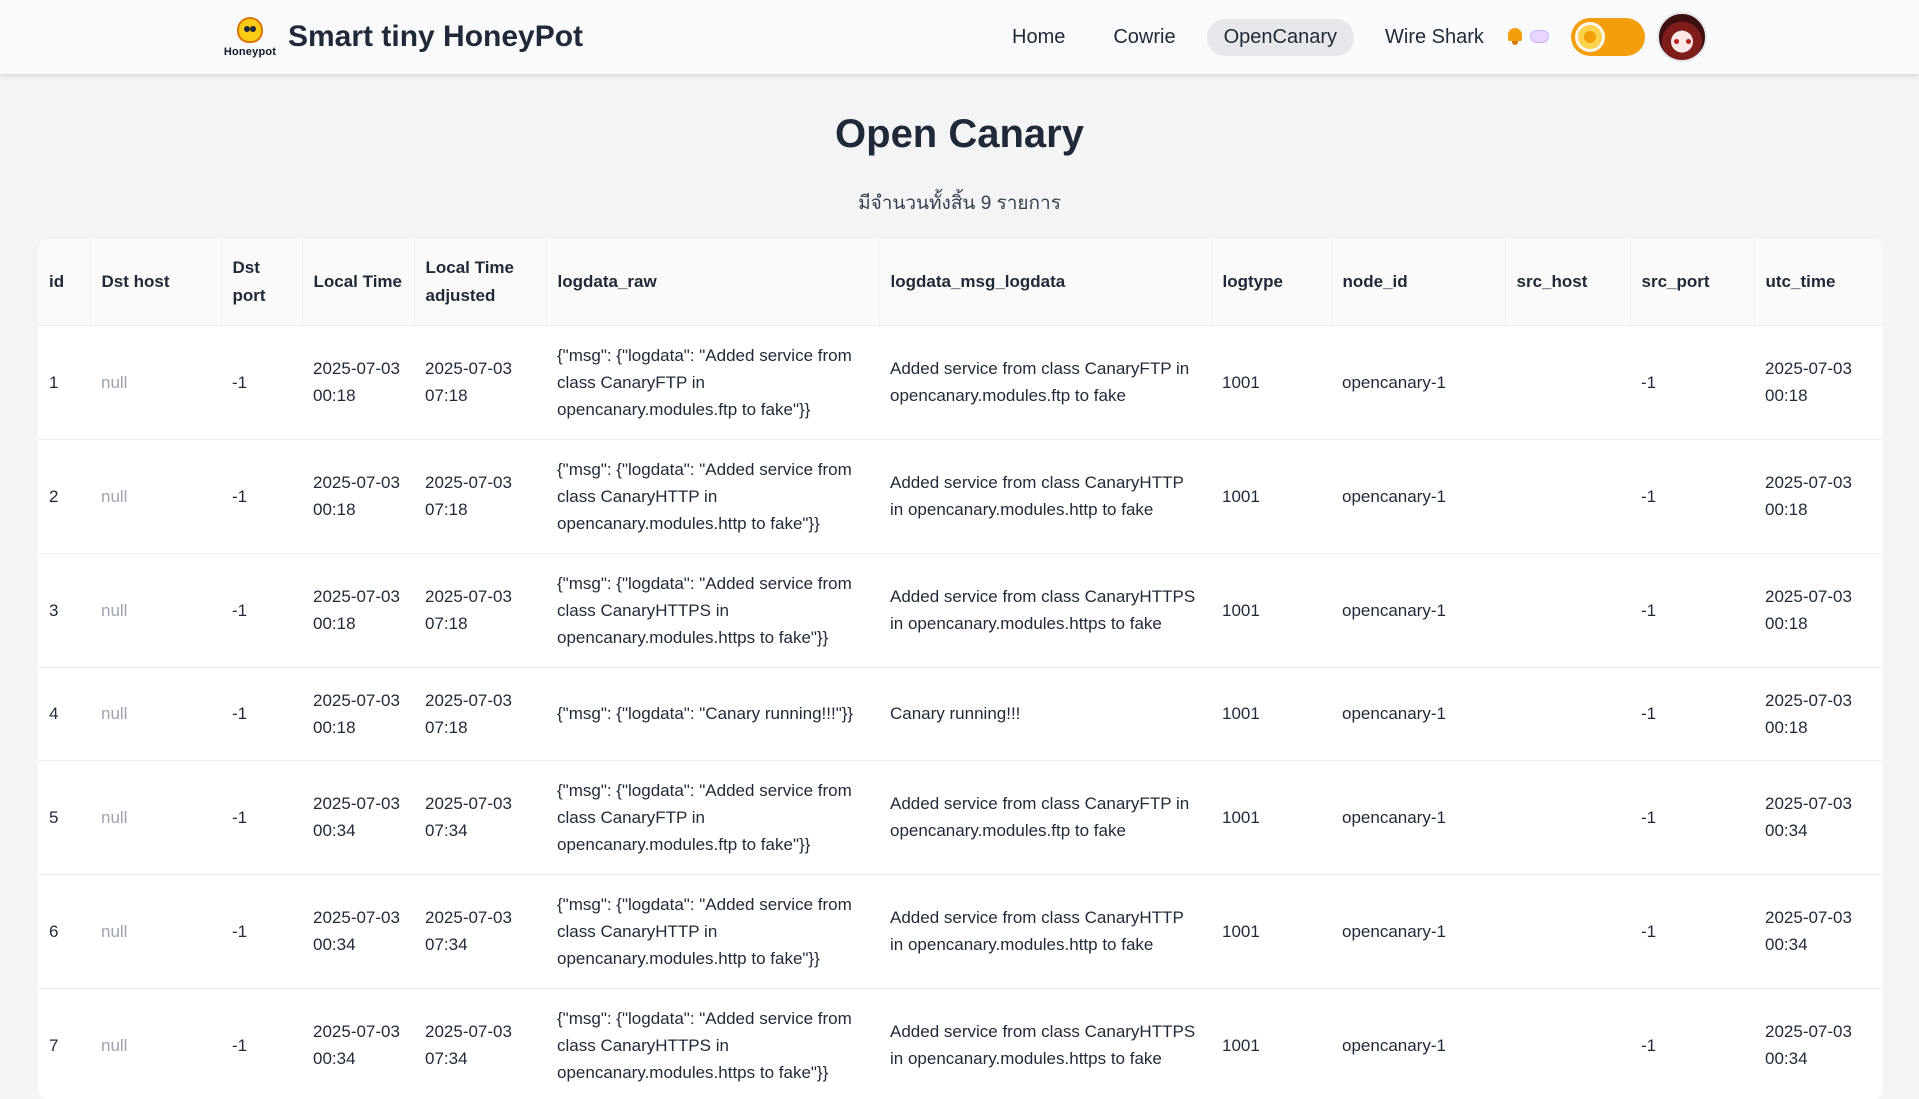  Describe the element at coordinates (64, 495) in the screenshot. I see `cell-id: 2` at that location.